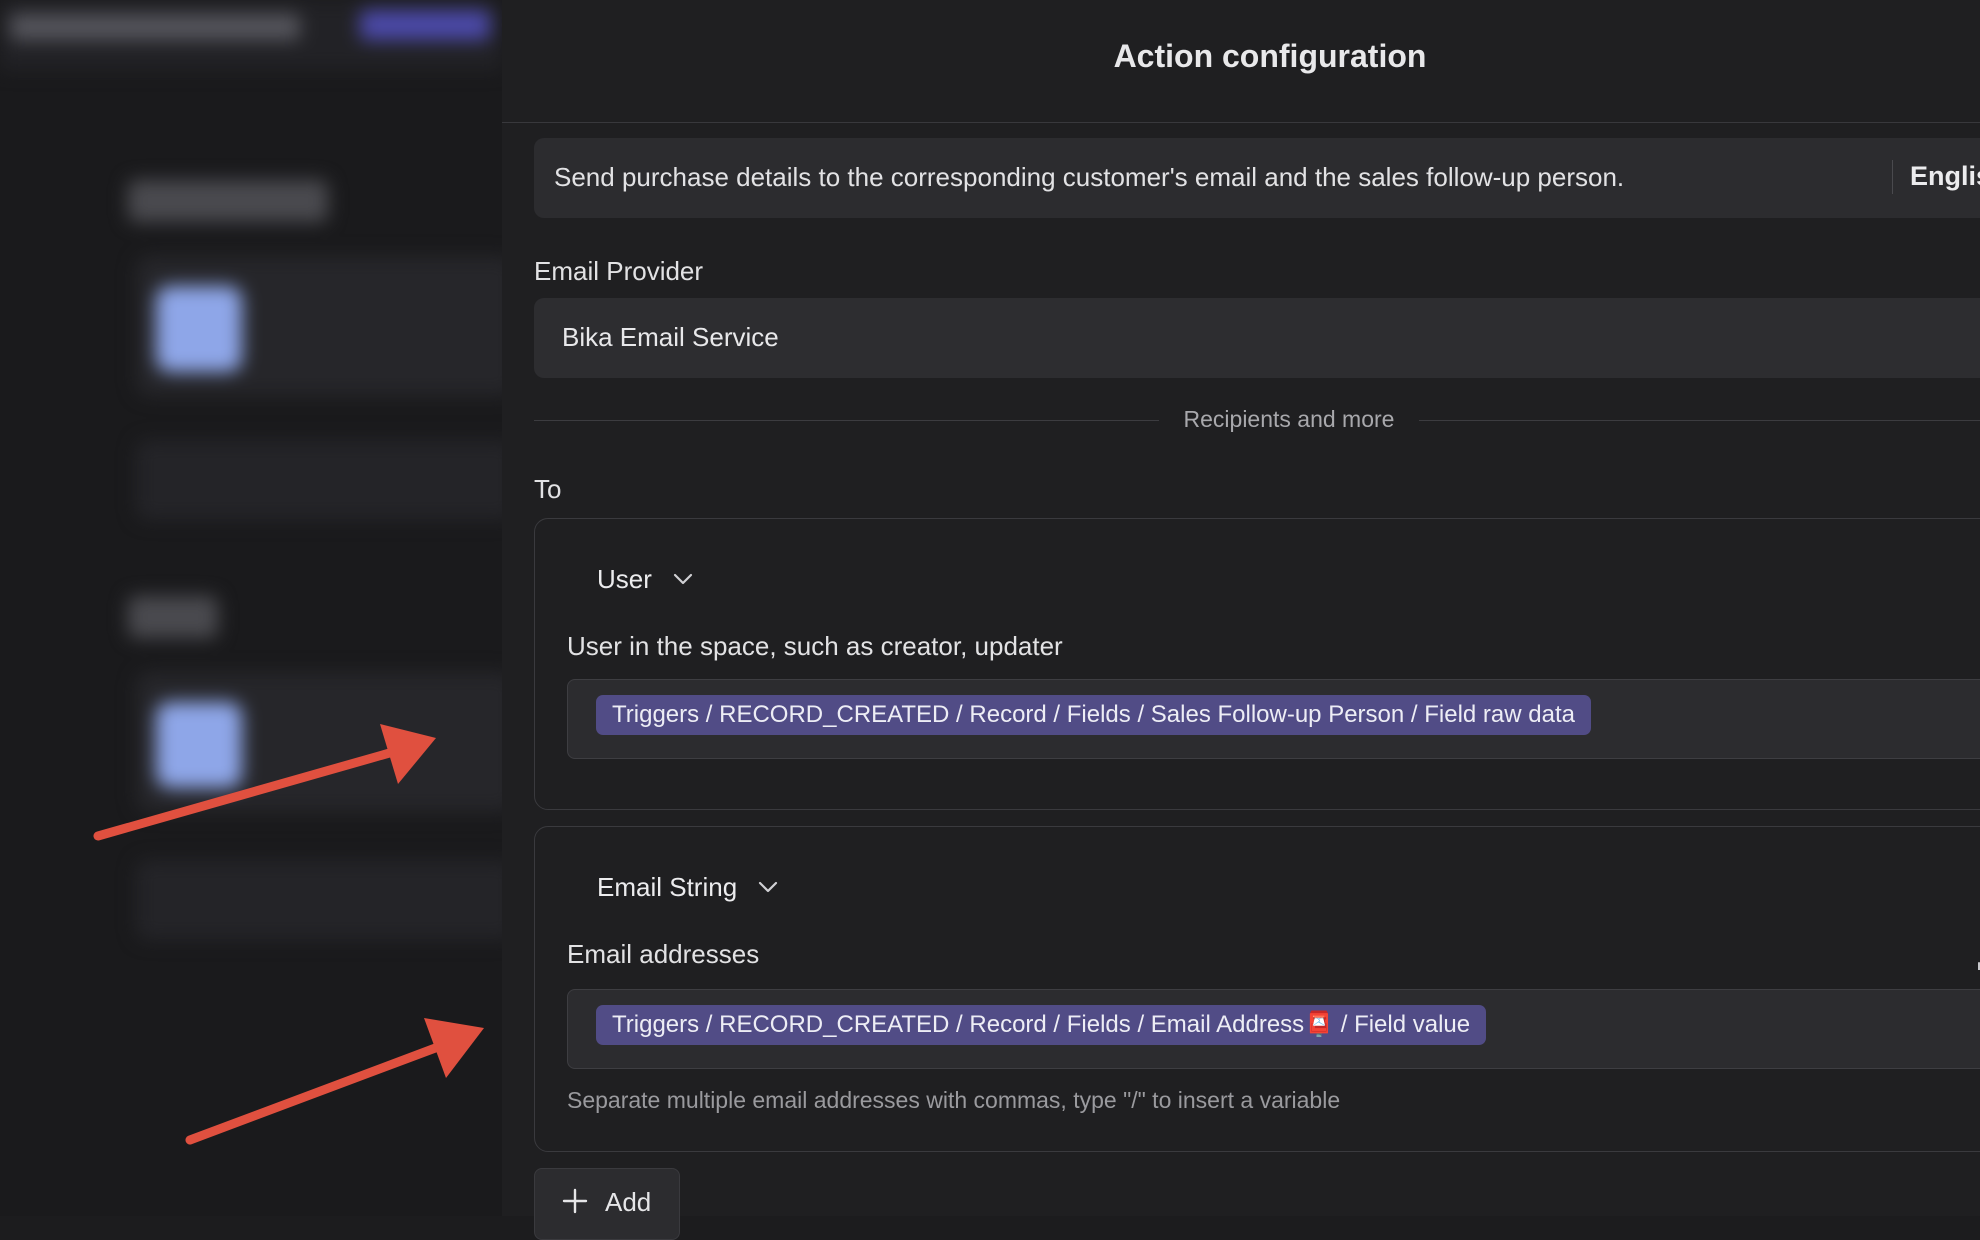  What do you see at coordinates (624, 578) in the screenshot?
I see `recipient-type-label: User` at bounding box center [624, 578].